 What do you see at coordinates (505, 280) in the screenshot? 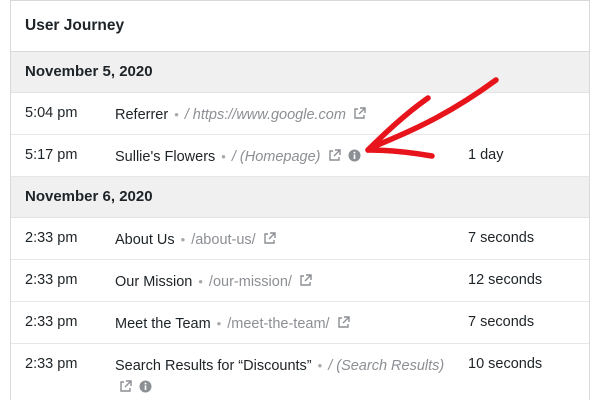
I see `time-on-page: 12 seconds` at bounding box center [505, 280].